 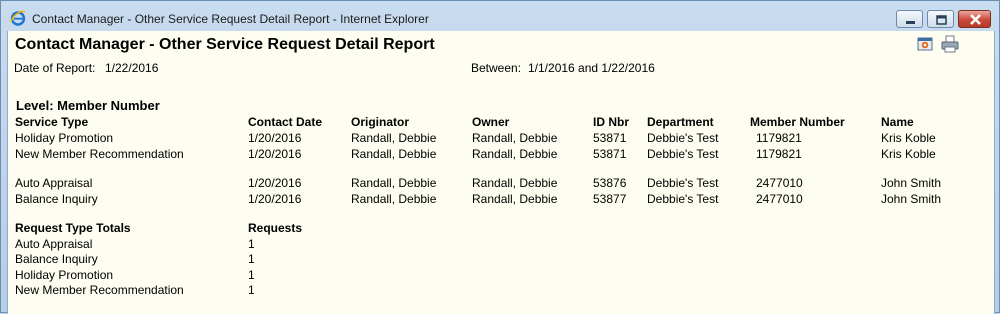 What do you see at coordinates (380, 122) in the screenshot?
I see `col-header-originator: Originator` at bounding box center [380, 122].